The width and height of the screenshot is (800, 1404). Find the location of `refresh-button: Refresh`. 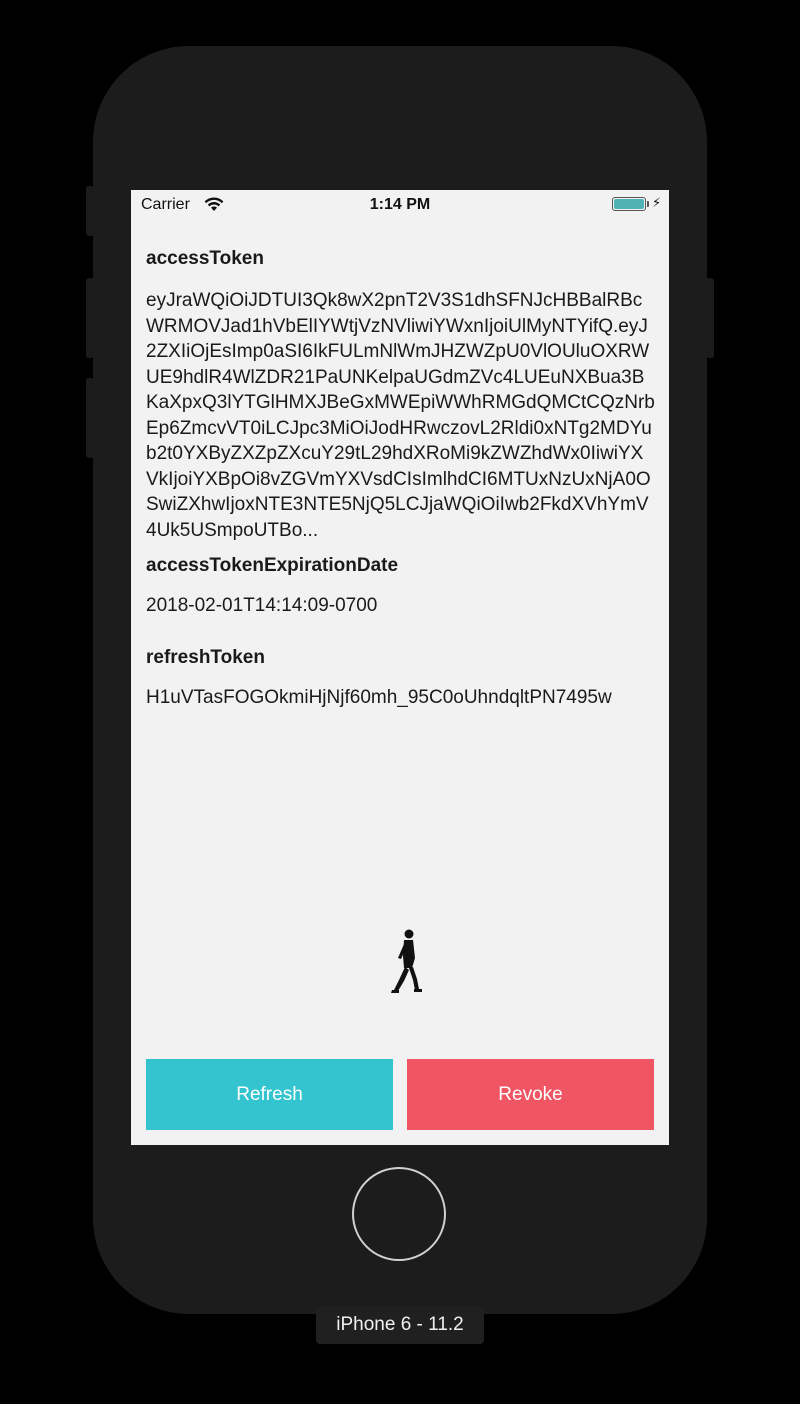

refresh-button: Refresh is located at coordinates (269, 1094).